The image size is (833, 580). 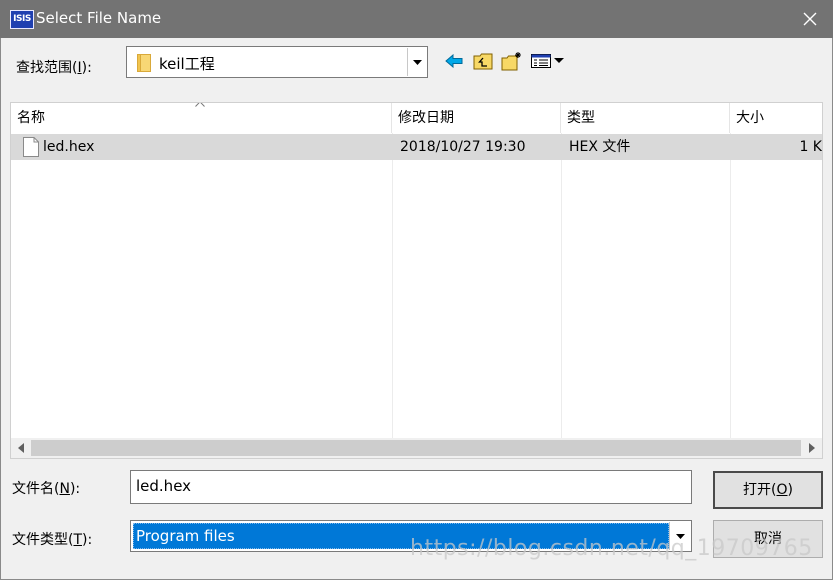 I want to click on look-in-combo: keil工程, so click(x=277, y=62).